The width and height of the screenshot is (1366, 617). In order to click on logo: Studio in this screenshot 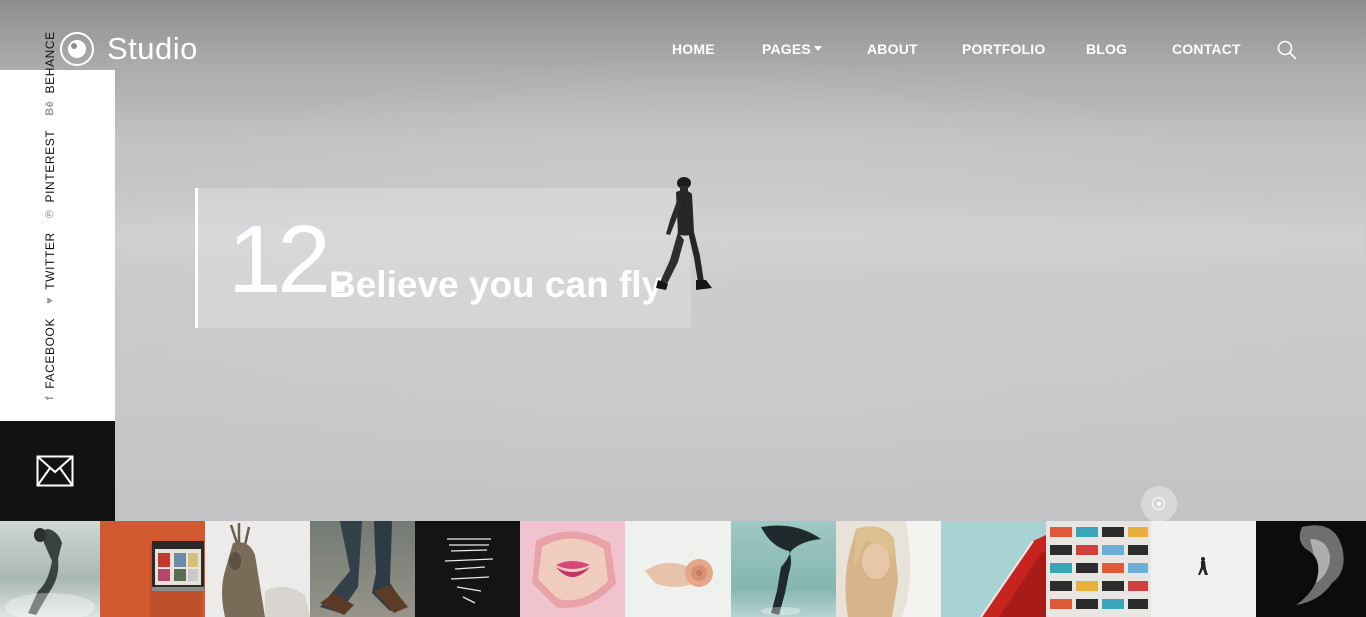, I will do `click(129, 49)`.